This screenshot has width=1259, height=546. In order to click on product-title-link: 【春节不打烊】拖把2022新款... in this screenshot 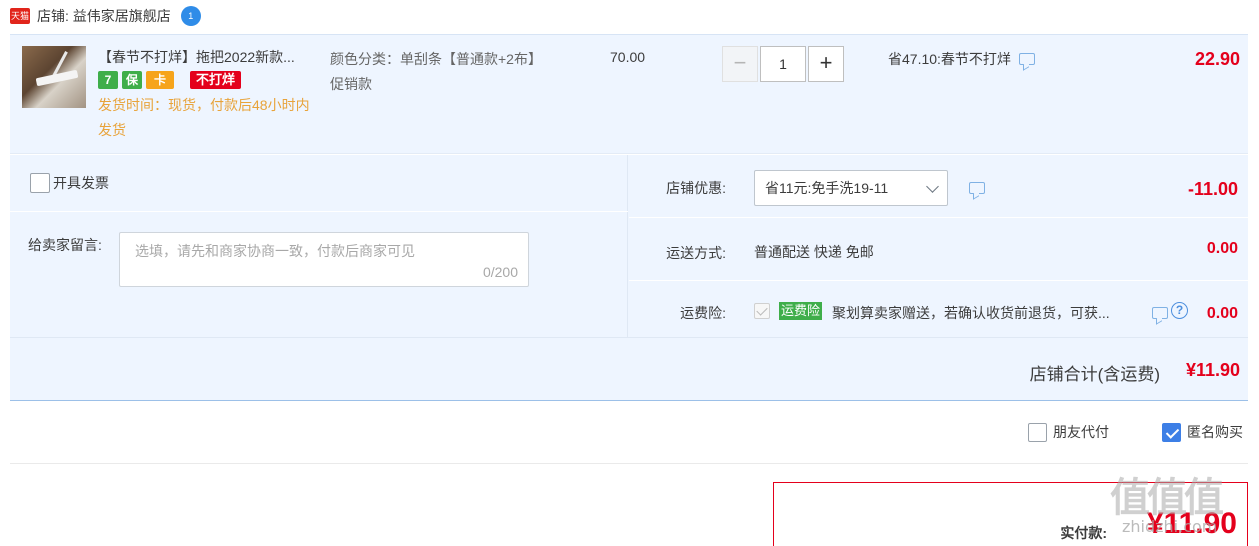, I will do `click(209, 57)`.